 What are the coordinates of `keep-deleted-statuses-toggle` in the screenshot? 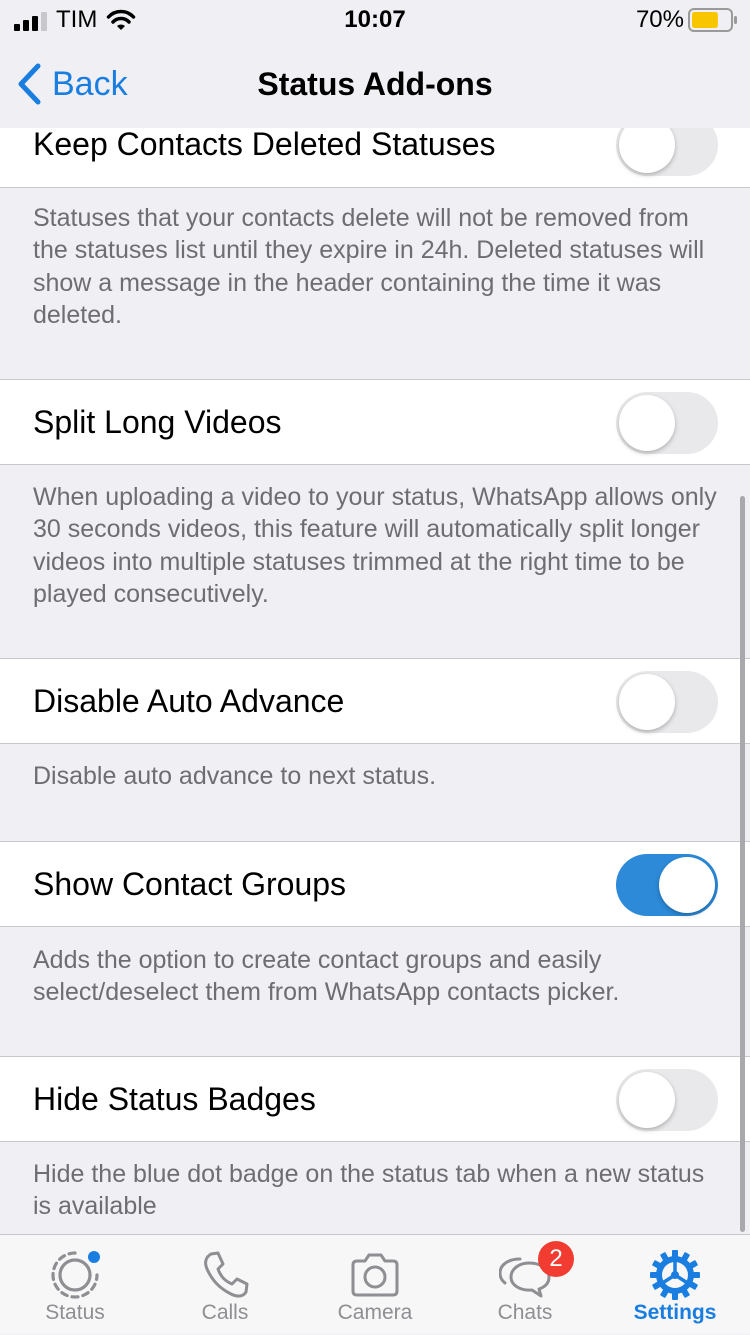 It's located at (667, 152).